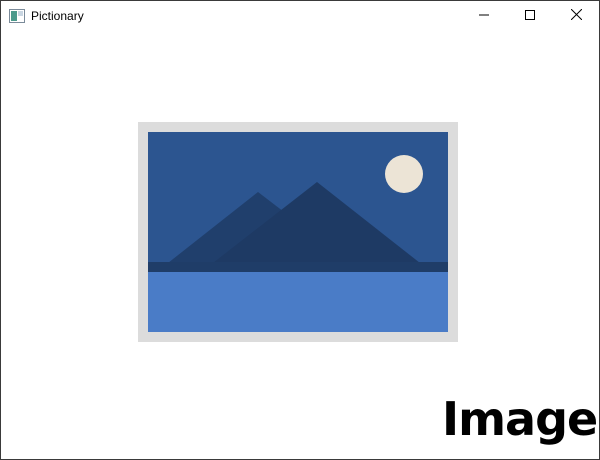  I want to click on maximize-icon, so click(530, 16).